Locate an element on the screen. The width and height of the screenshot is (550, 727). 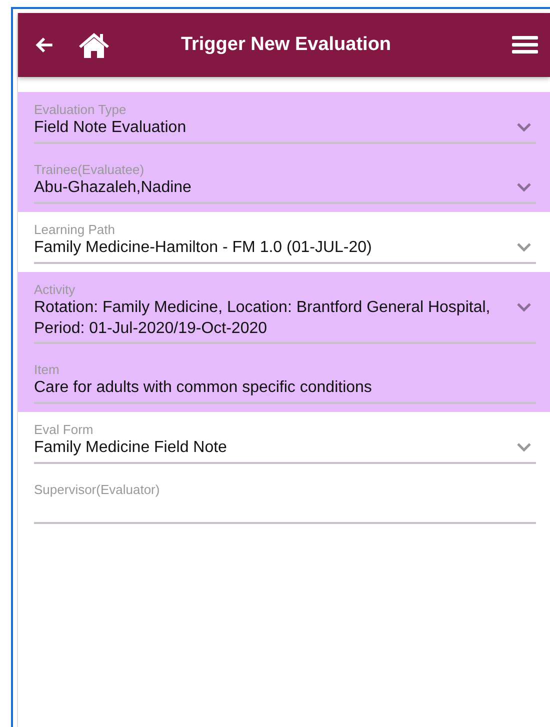
field-value: Family Medicine-Hamilton - FM 1.0 (01-JUL-20) is located at coordinates (203, 248).